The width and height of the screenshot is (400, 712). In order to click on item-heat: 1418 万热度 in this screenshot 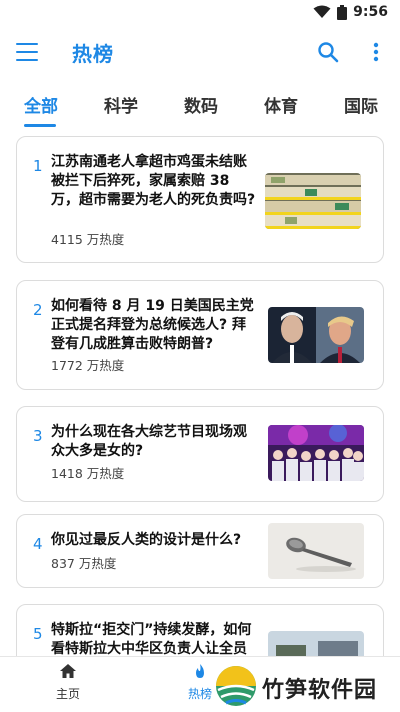, I will do `click(88, 473)`.